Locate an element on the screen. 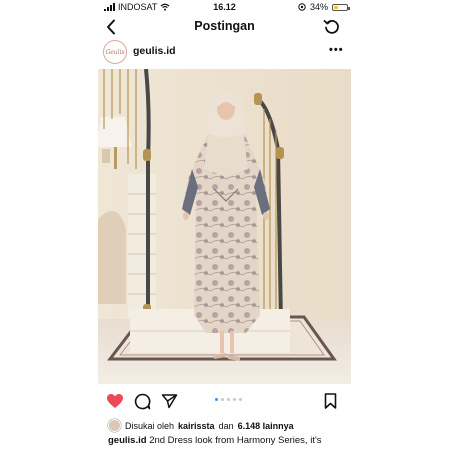 This screenshot has height=449, width=449. status-bar: INDOSAT 16.12 34% is located at coordinates (224, 7).